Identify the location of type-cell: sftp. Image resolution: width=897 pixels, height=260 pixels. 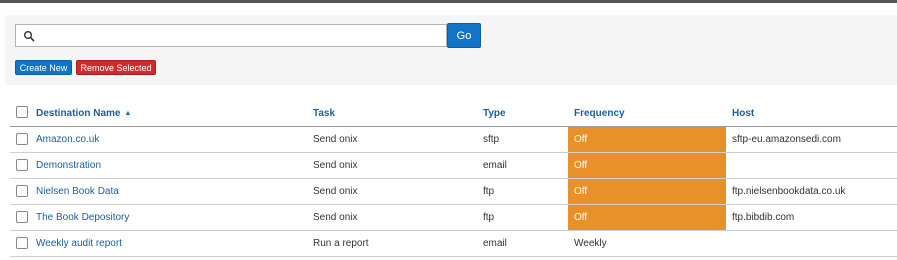
(491, 139).